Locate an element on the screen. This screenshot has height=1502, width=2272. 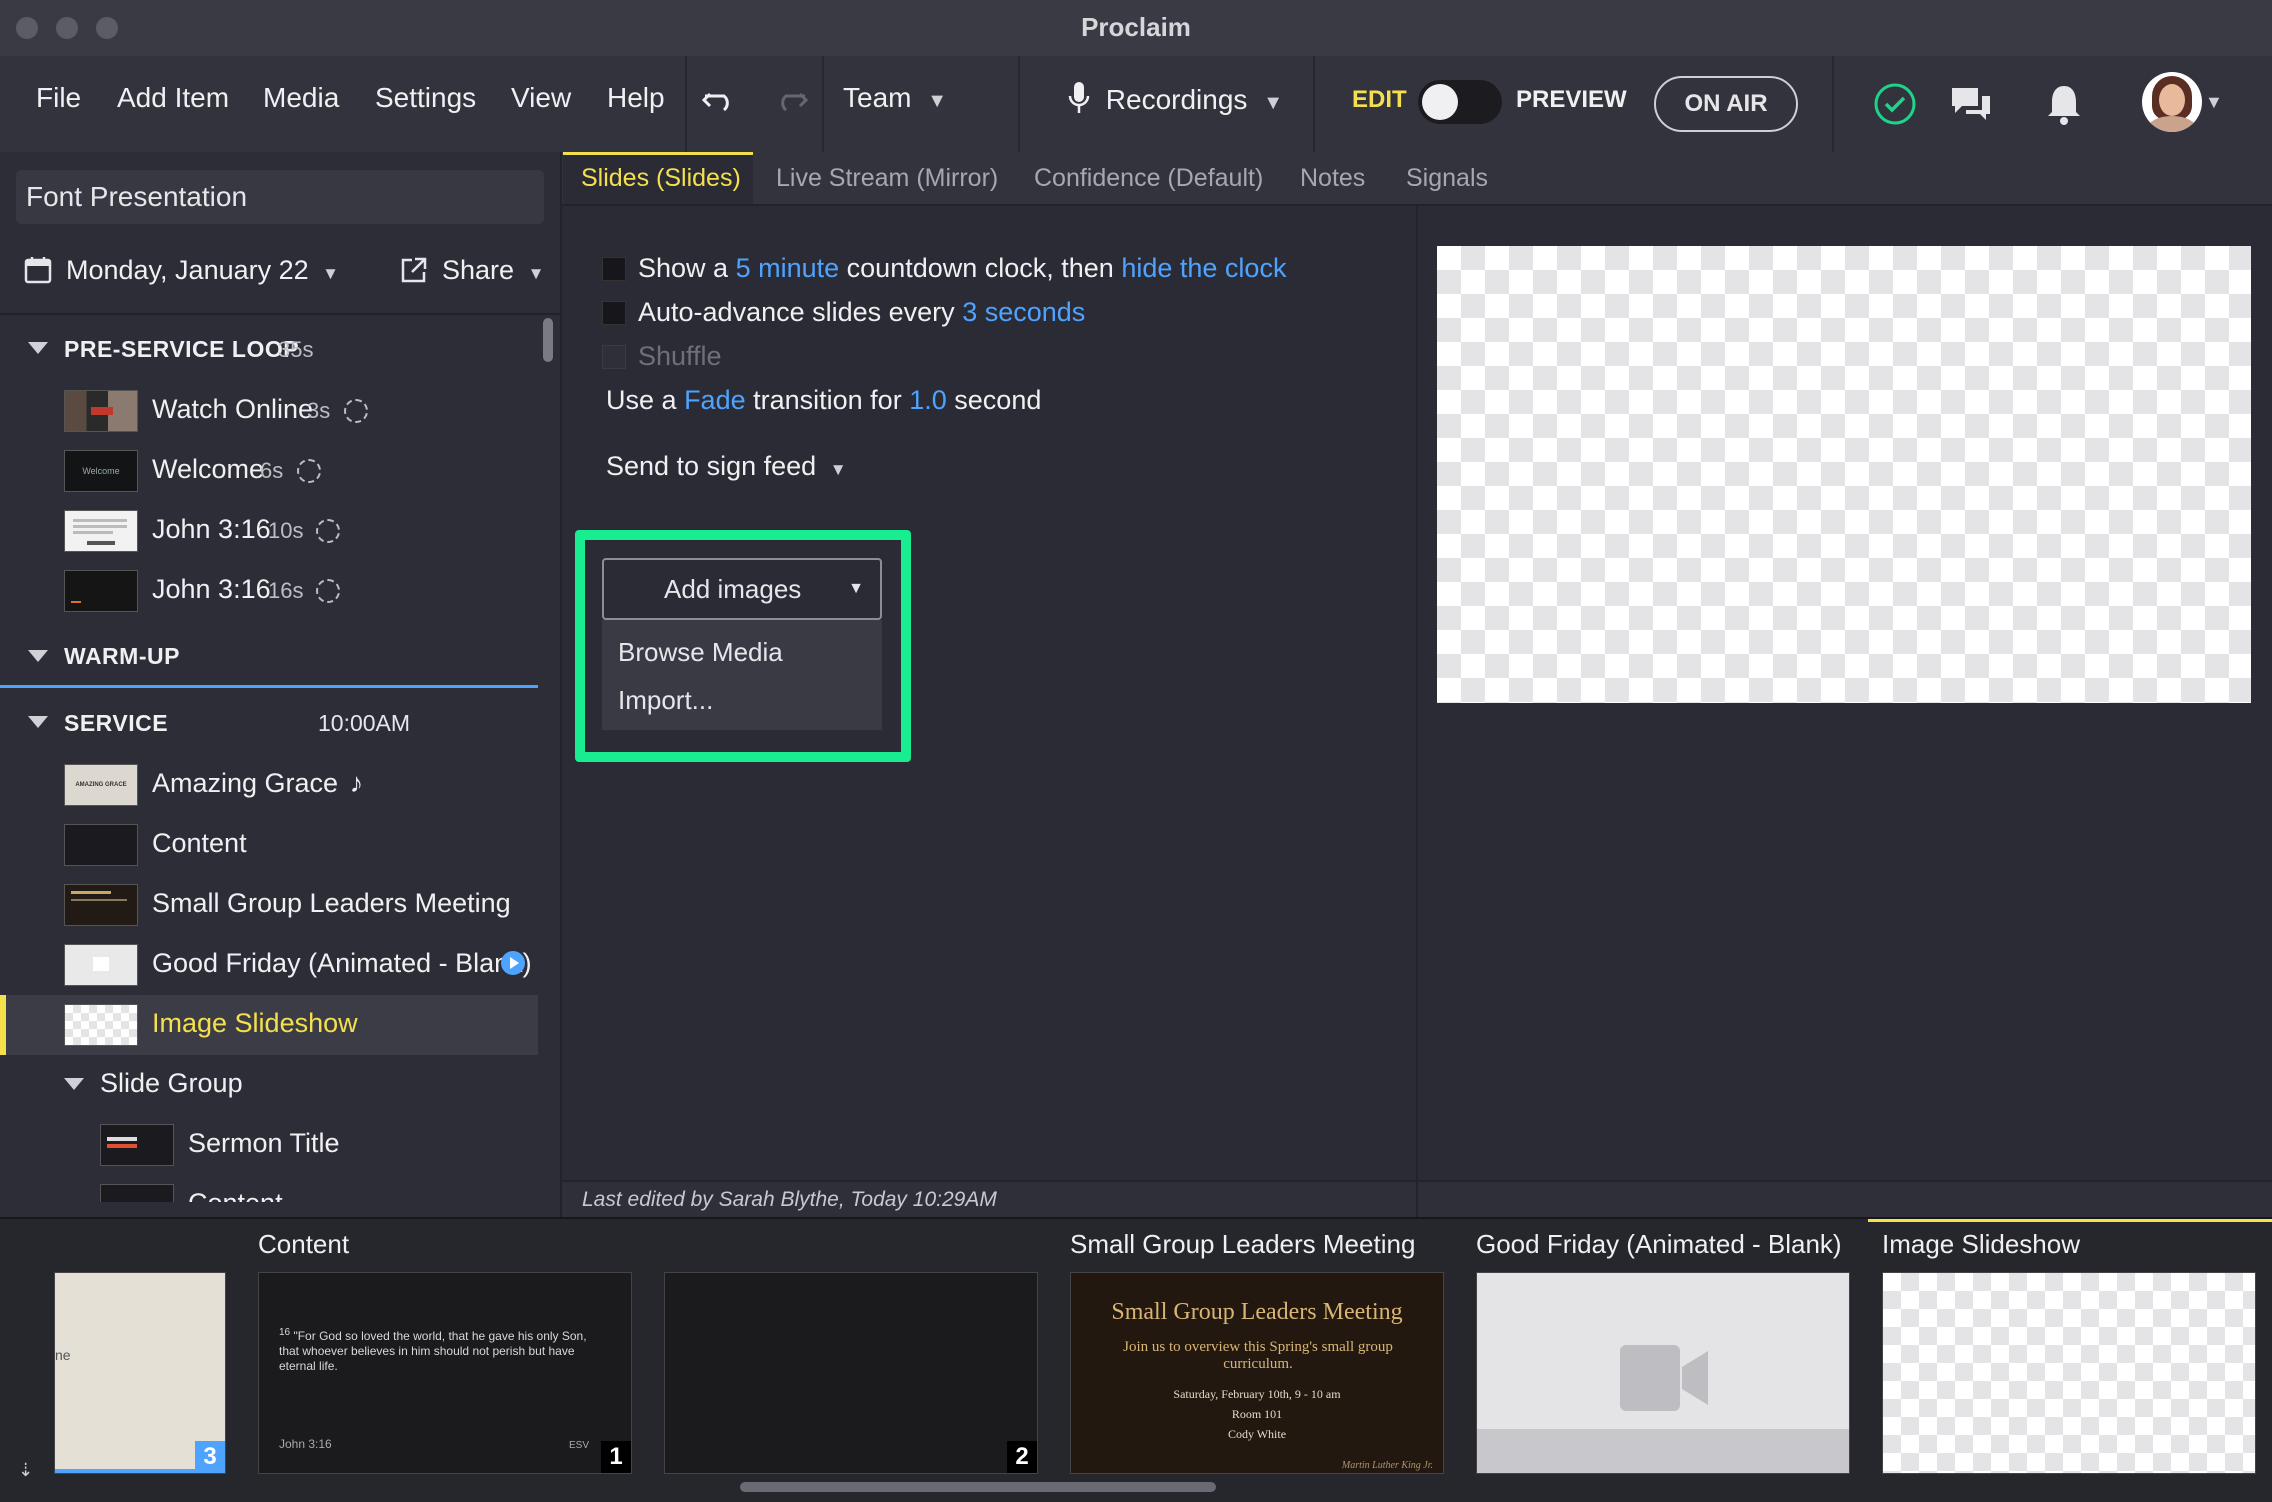
auto-advance-checkbox is located at coordinates (614, 313).